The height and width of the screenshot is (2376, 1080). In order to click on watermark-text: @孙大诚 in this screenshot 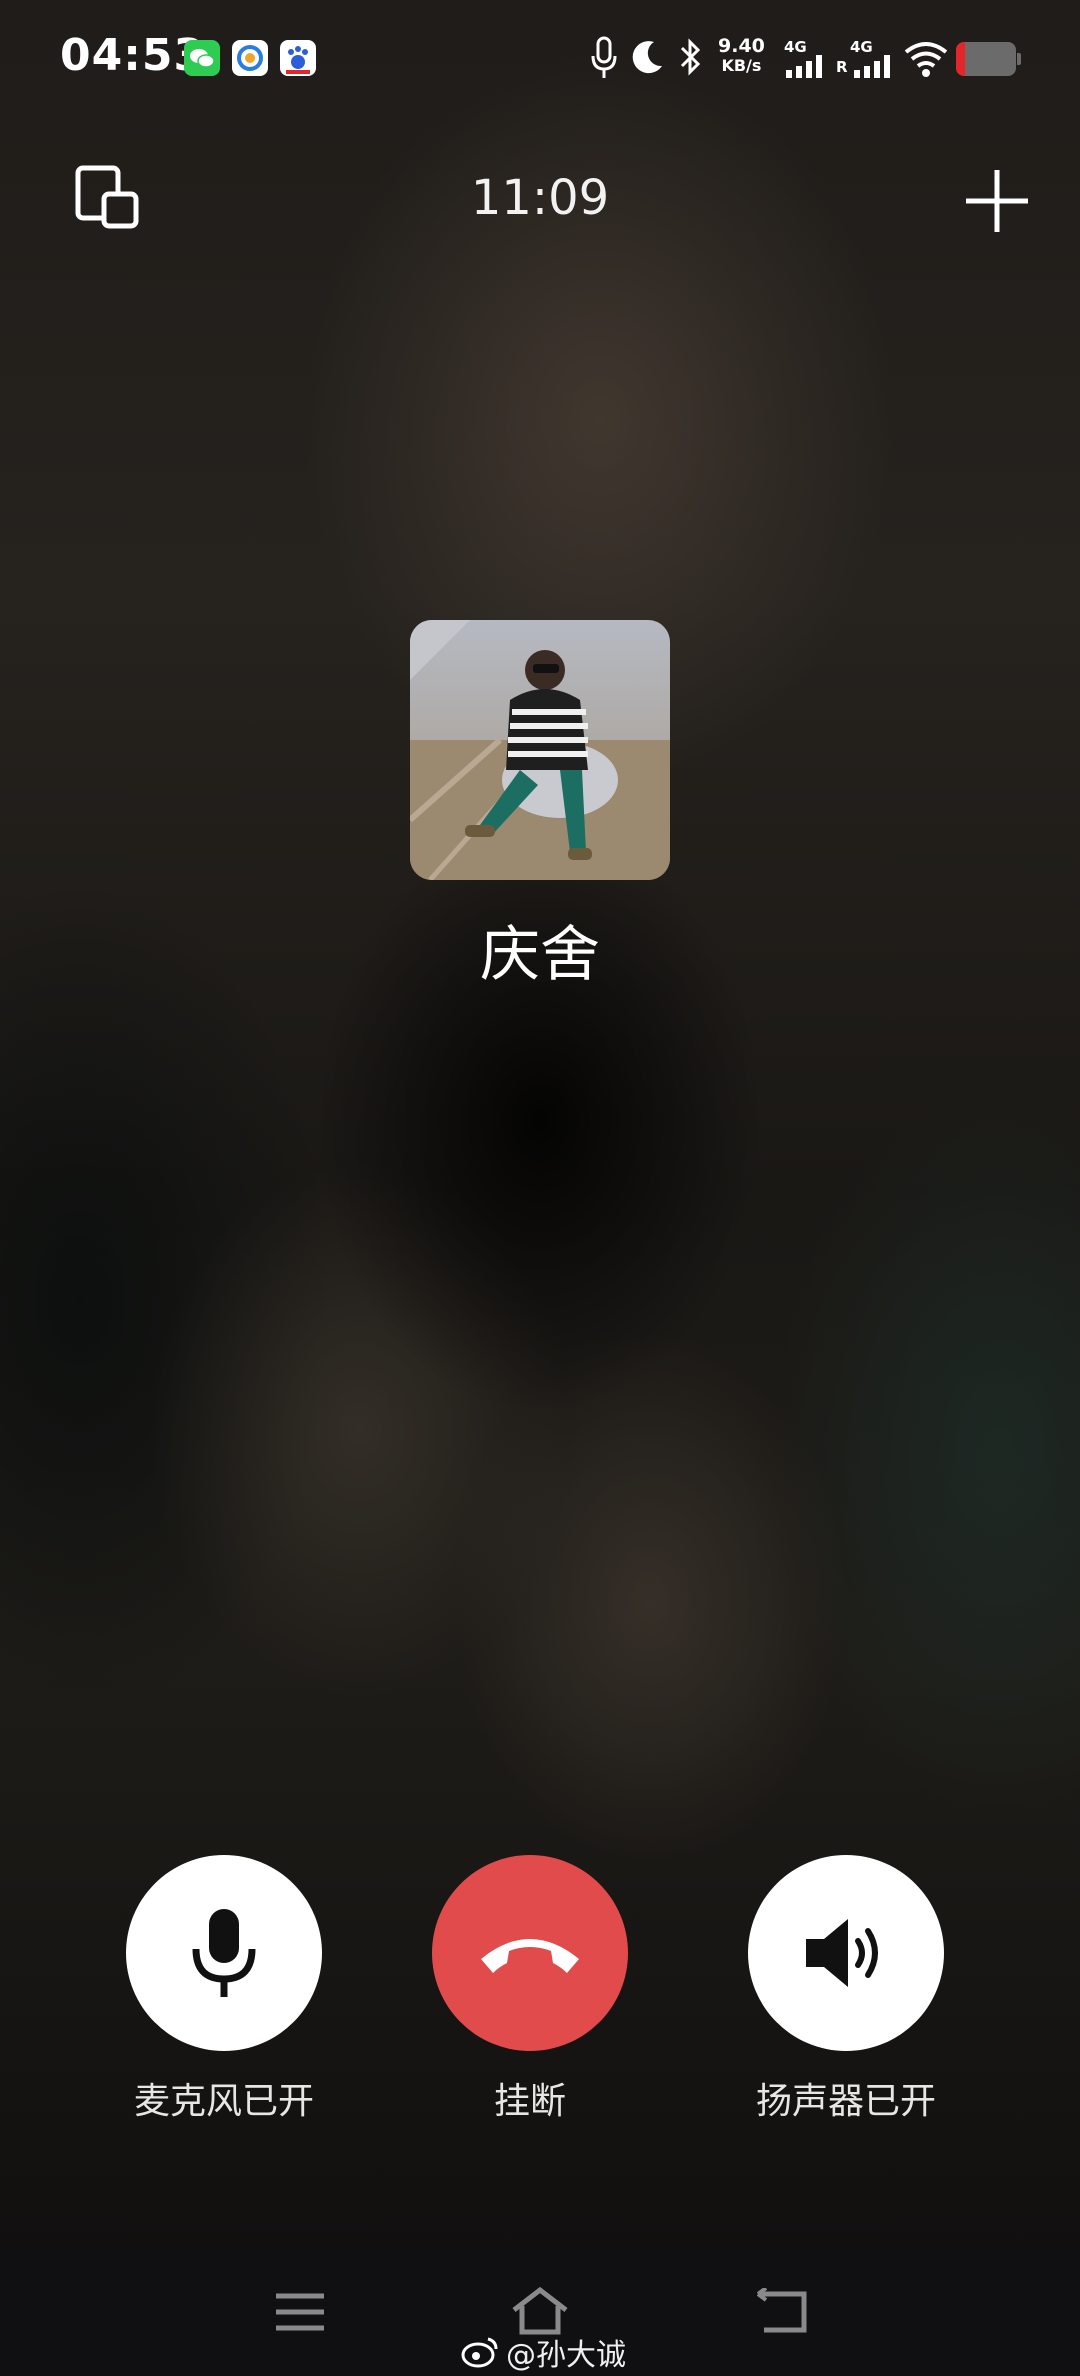, I will do `click(566, 2355)`.